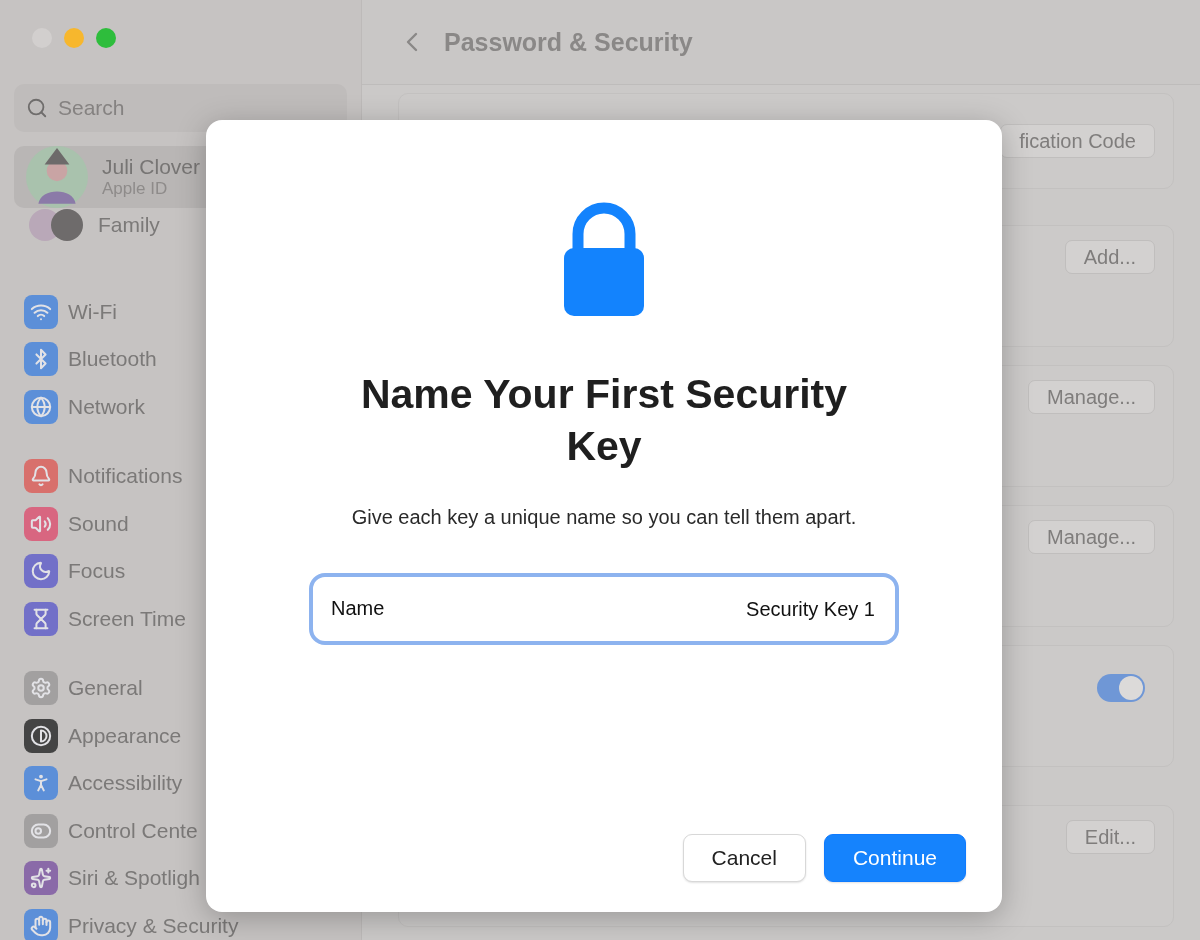  What do you see at coordinates (180, 407) in the screenshot?
I see `sidebar-item: Network` at bounding box center [180, 407].